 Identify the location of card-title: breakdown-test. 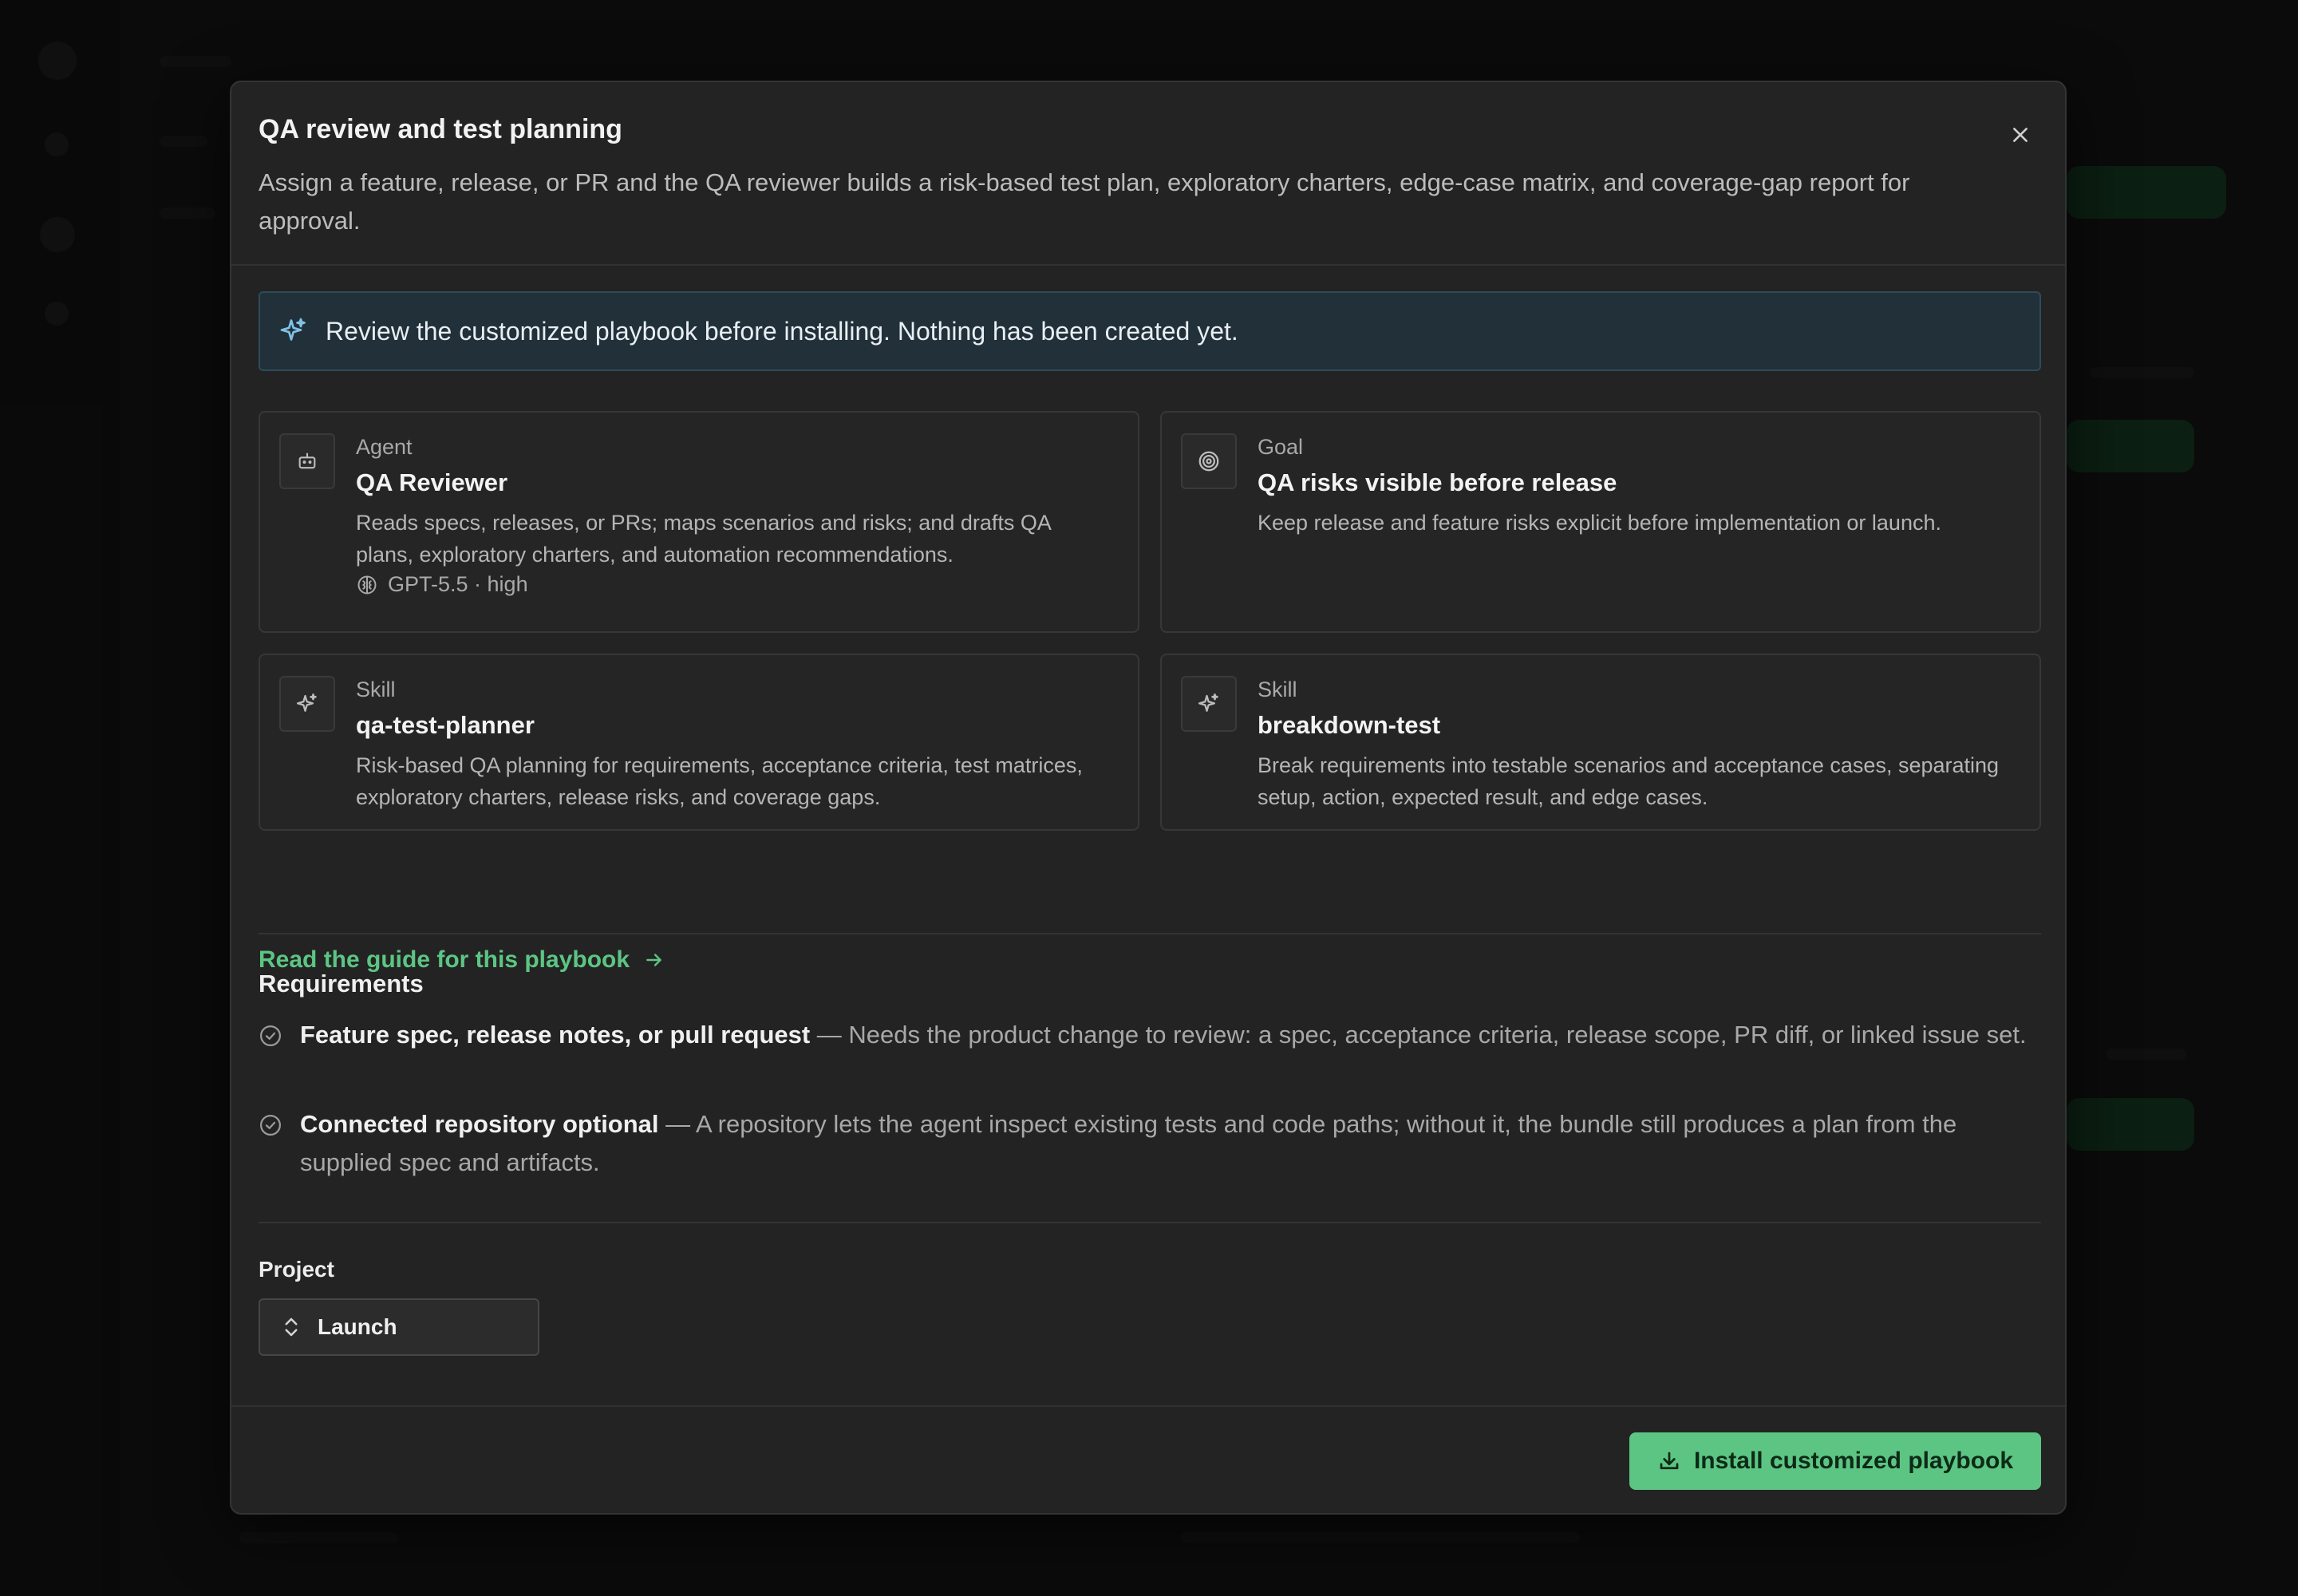
(1350, 725).